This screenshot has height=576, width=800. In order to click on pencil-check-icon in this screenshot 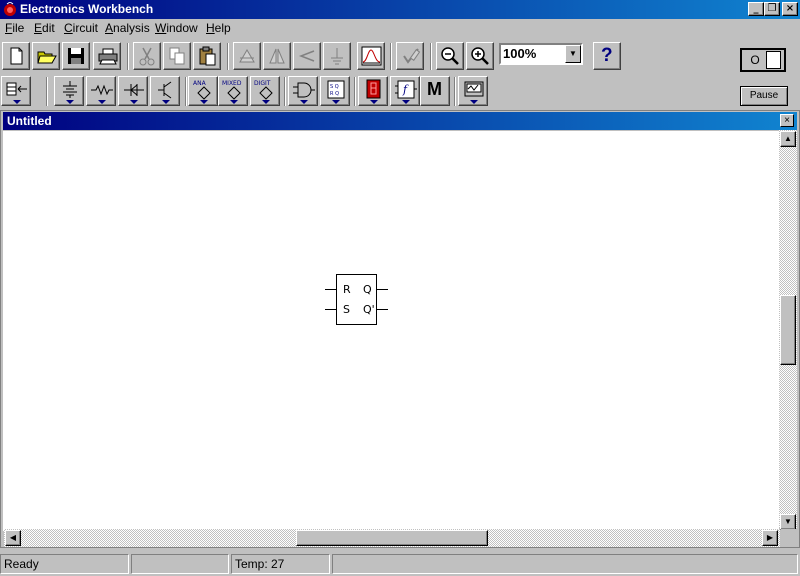, I will do `click(412, 56)`.